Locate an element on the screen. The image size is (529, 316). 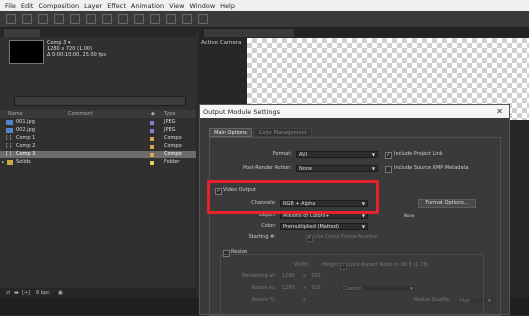
new-folder-icon: ▬ is located at coordinates (16, 293).